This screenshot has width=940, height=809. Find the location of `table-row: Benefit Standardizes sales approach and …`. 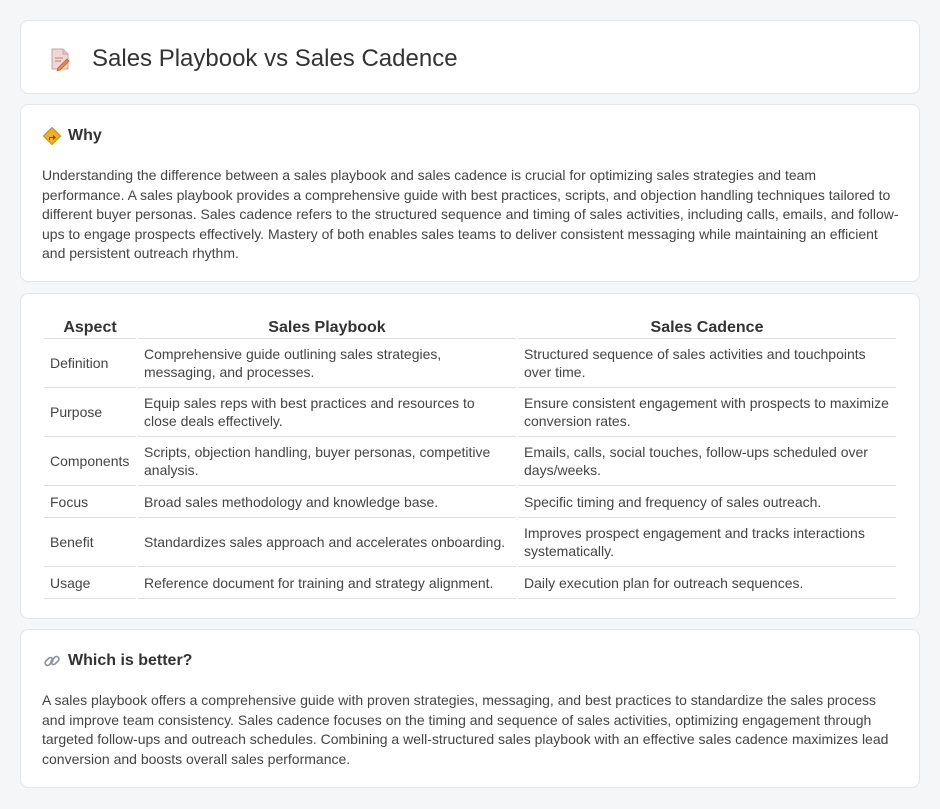

table-row: Benefit Standardizes sales approach and … is located at coordinates (470, 542).